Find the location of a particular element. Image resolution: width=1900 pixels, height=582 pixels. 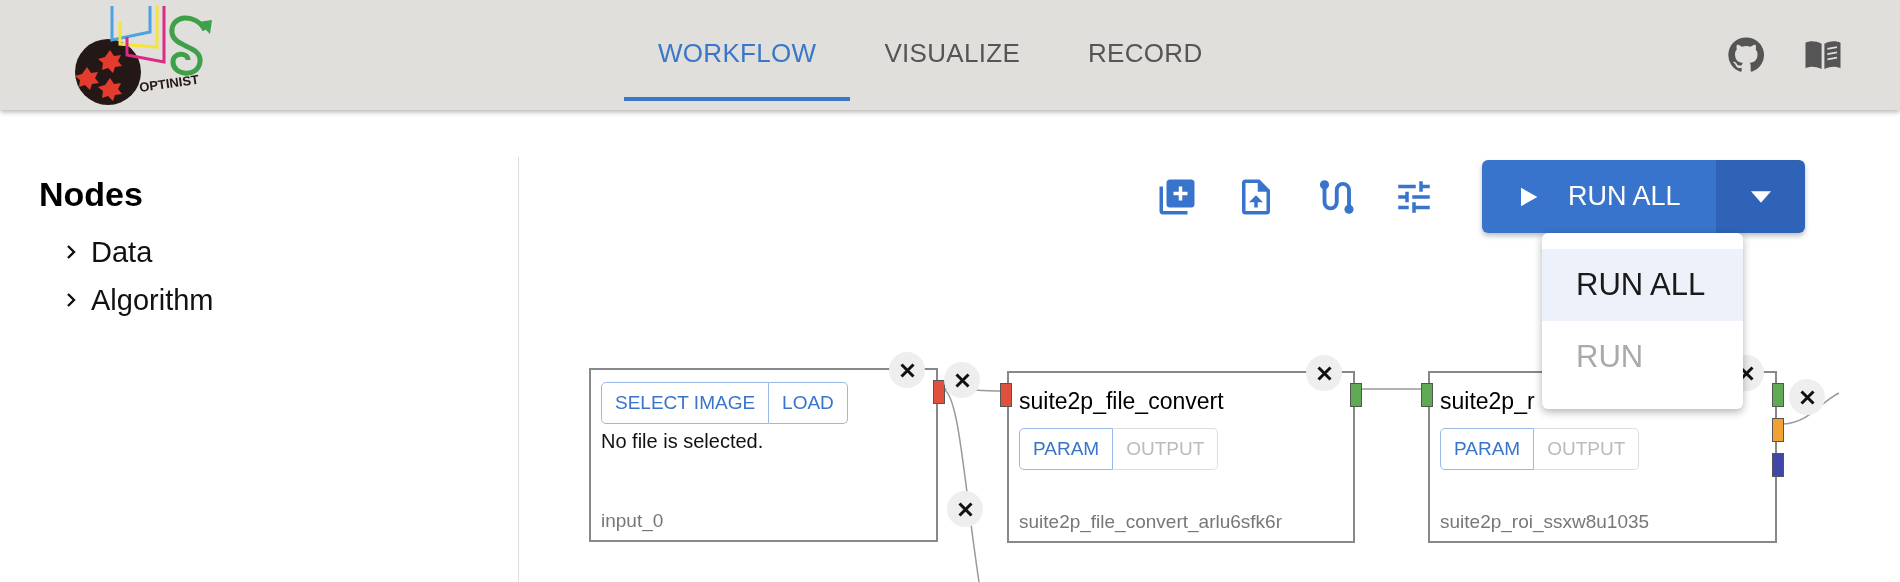

node-button: LOAD is located at coordinates (808, 403).